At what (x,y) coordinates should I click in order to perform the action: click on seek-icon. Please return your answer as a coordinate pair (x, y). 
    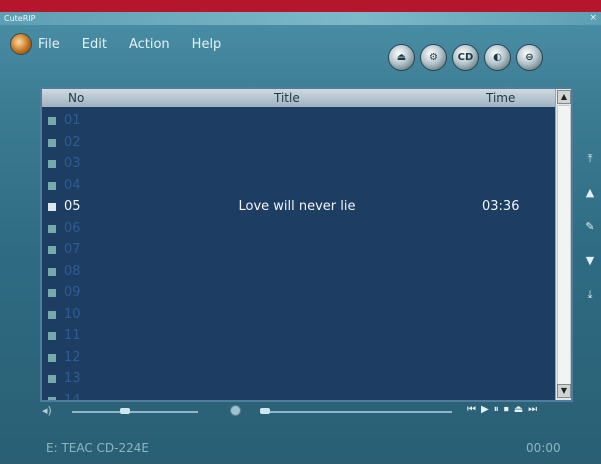
    Looking at the image, I should click on (235, 410).